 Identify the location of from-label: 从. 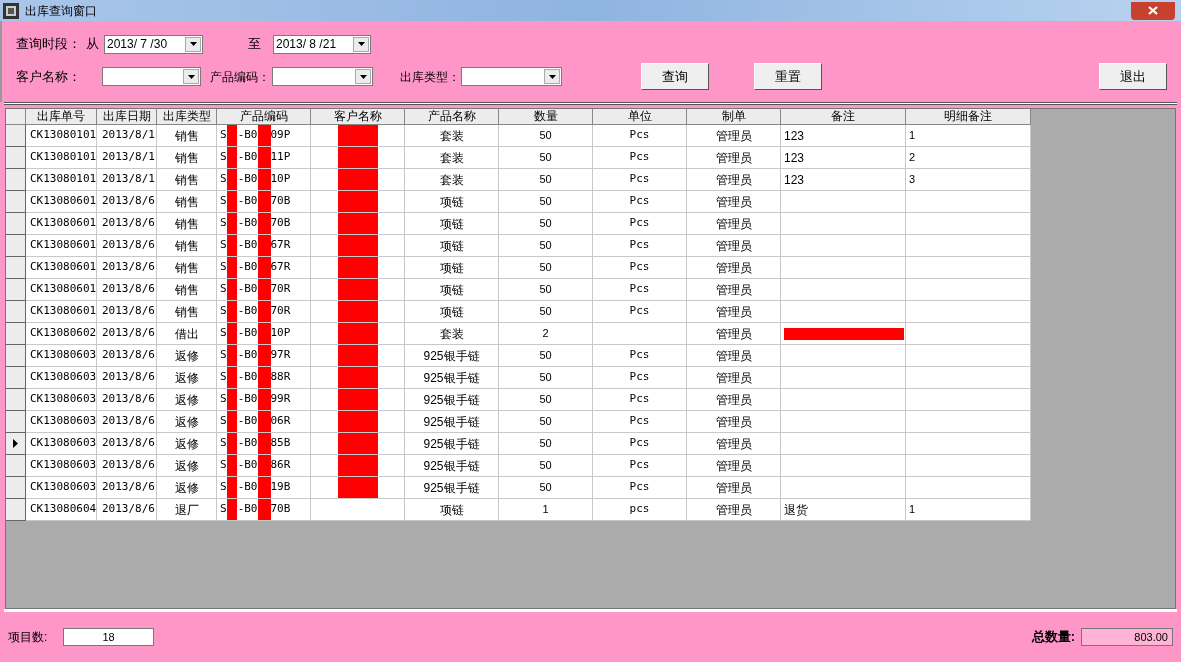
(93, 44).